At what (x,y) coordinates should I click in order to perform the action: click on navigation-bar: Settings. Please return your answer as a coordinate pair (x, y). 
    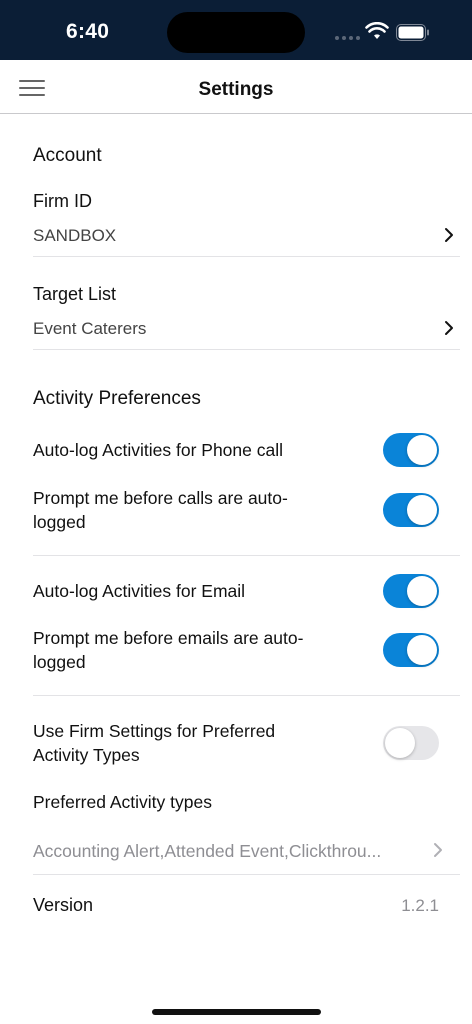
    Looking at the image, I should click on (236, 87).